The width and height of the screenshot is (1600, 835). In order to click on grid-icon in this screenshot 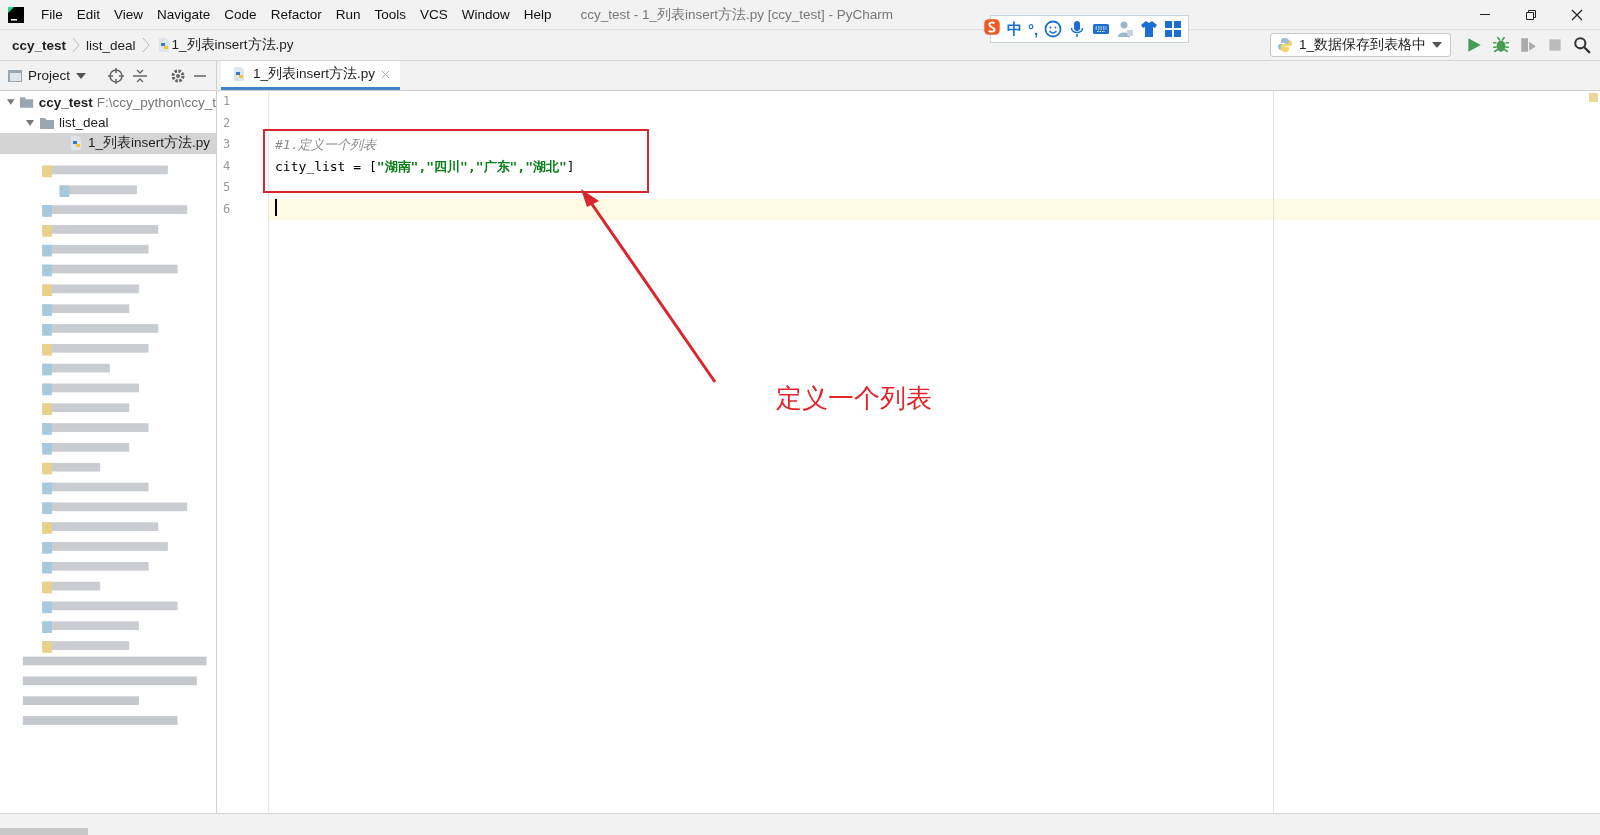, I will do `click(1173, 29)`.